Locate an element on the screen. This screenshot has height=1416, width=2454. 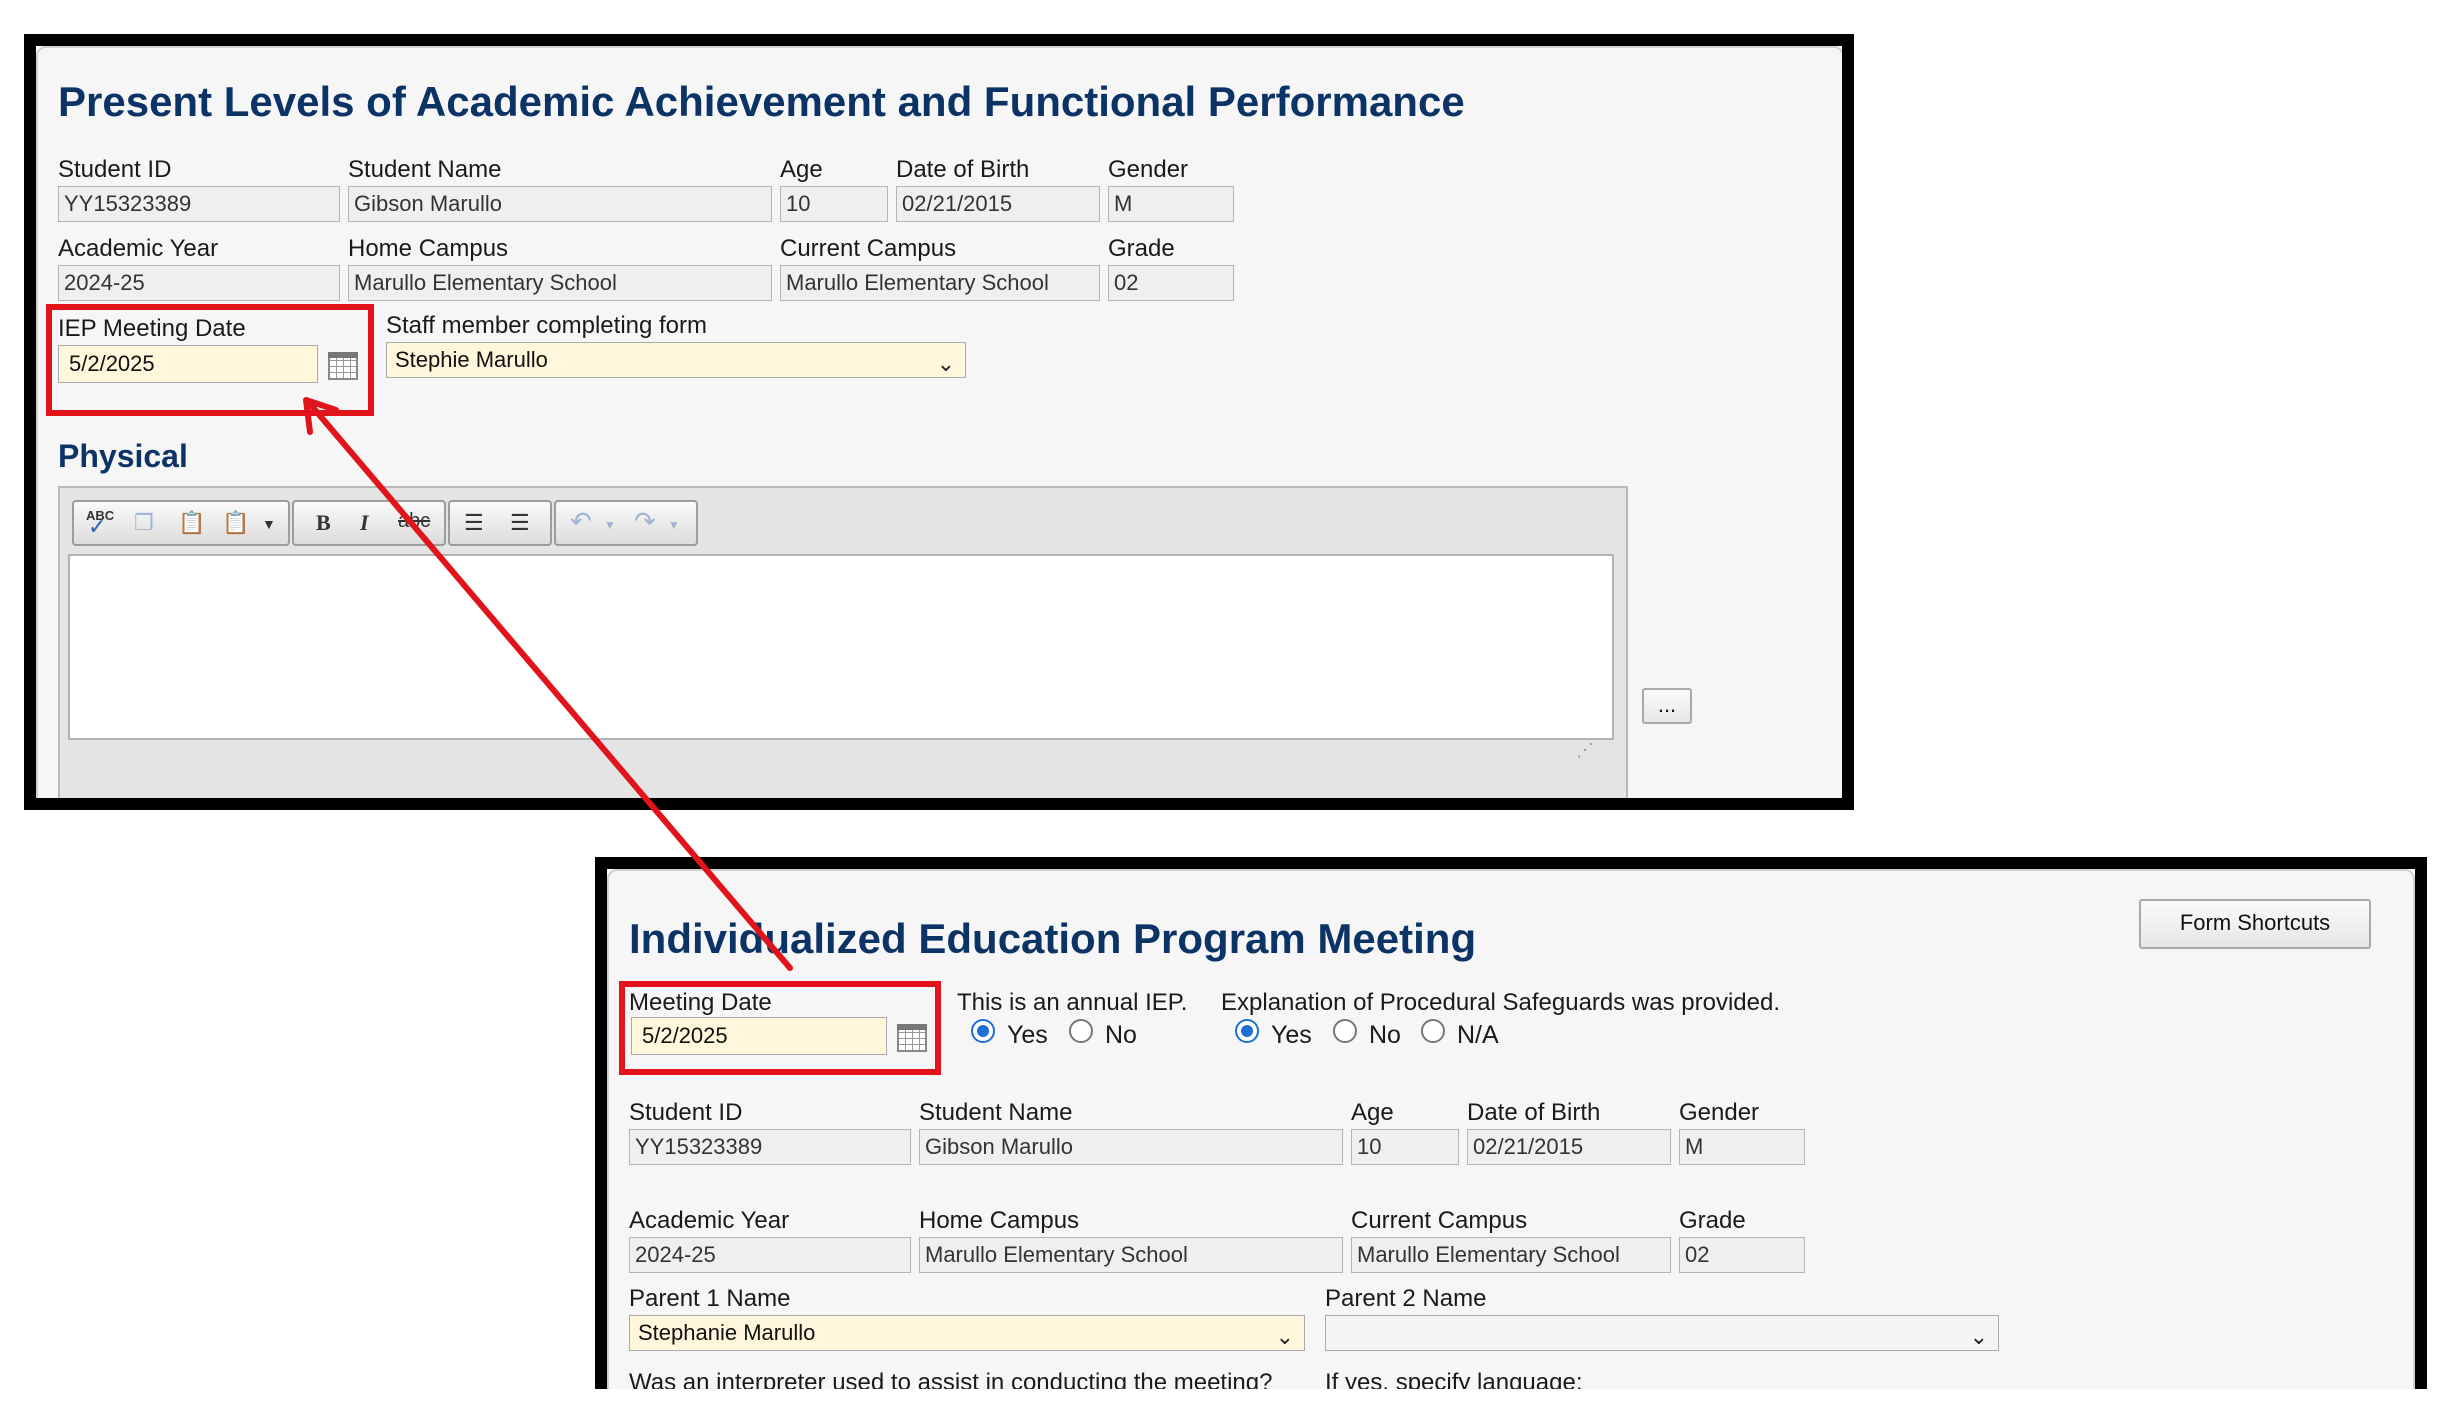
annual-iep-yes-radio is located at coordinates (983, 1031).